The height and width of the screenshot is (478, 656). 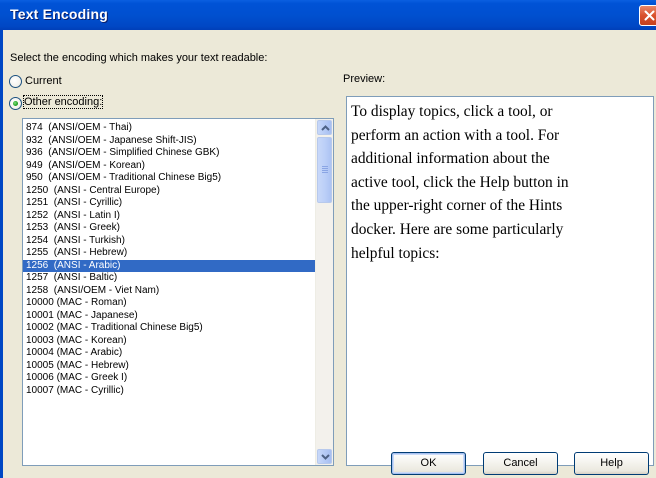 What do you see at coordinates (169, 353) in the screenshot?
I see `encoding-list-item: 10004 (MAC - Arabic)` at bounding box center [169, 353].